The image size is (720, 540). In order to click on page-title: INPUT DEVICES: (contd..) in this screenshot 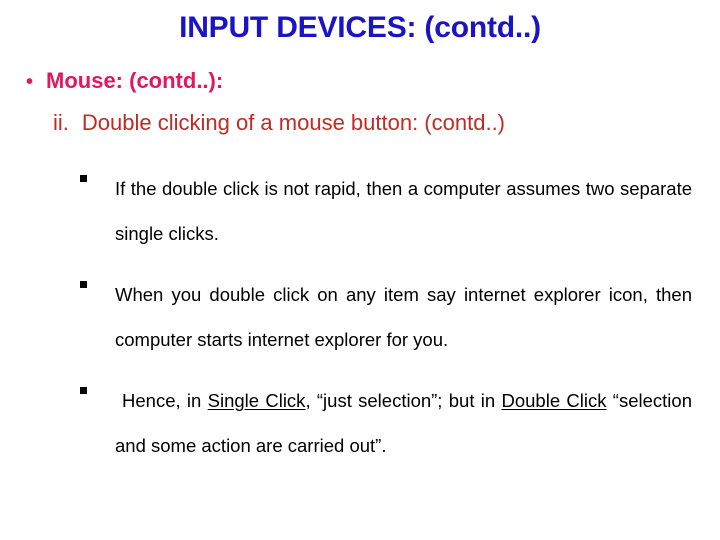, I will do `click(360, 27)`.